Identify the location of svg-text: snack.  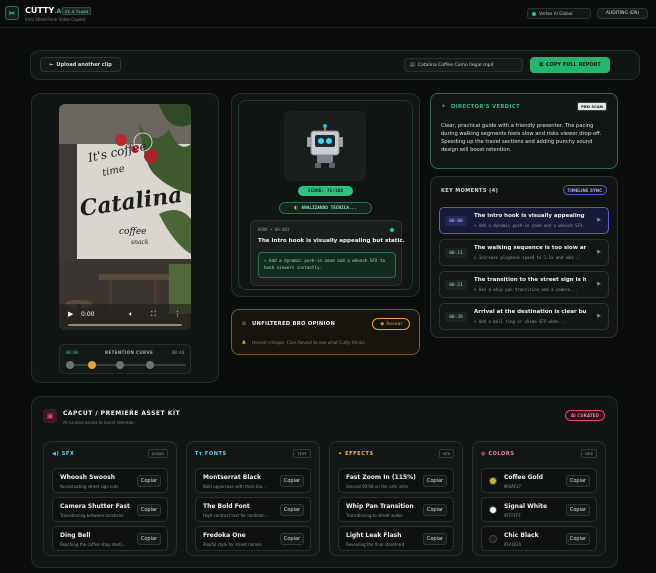
(140, 242).